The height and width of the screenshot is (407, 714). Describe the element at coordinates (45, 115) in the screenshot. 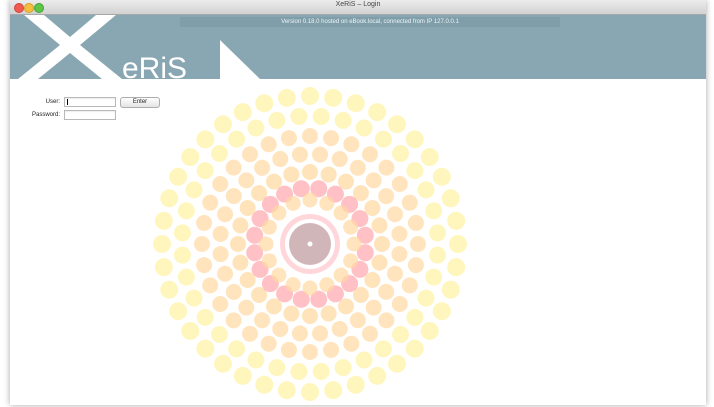

I see `password-label: Password:` at that location.